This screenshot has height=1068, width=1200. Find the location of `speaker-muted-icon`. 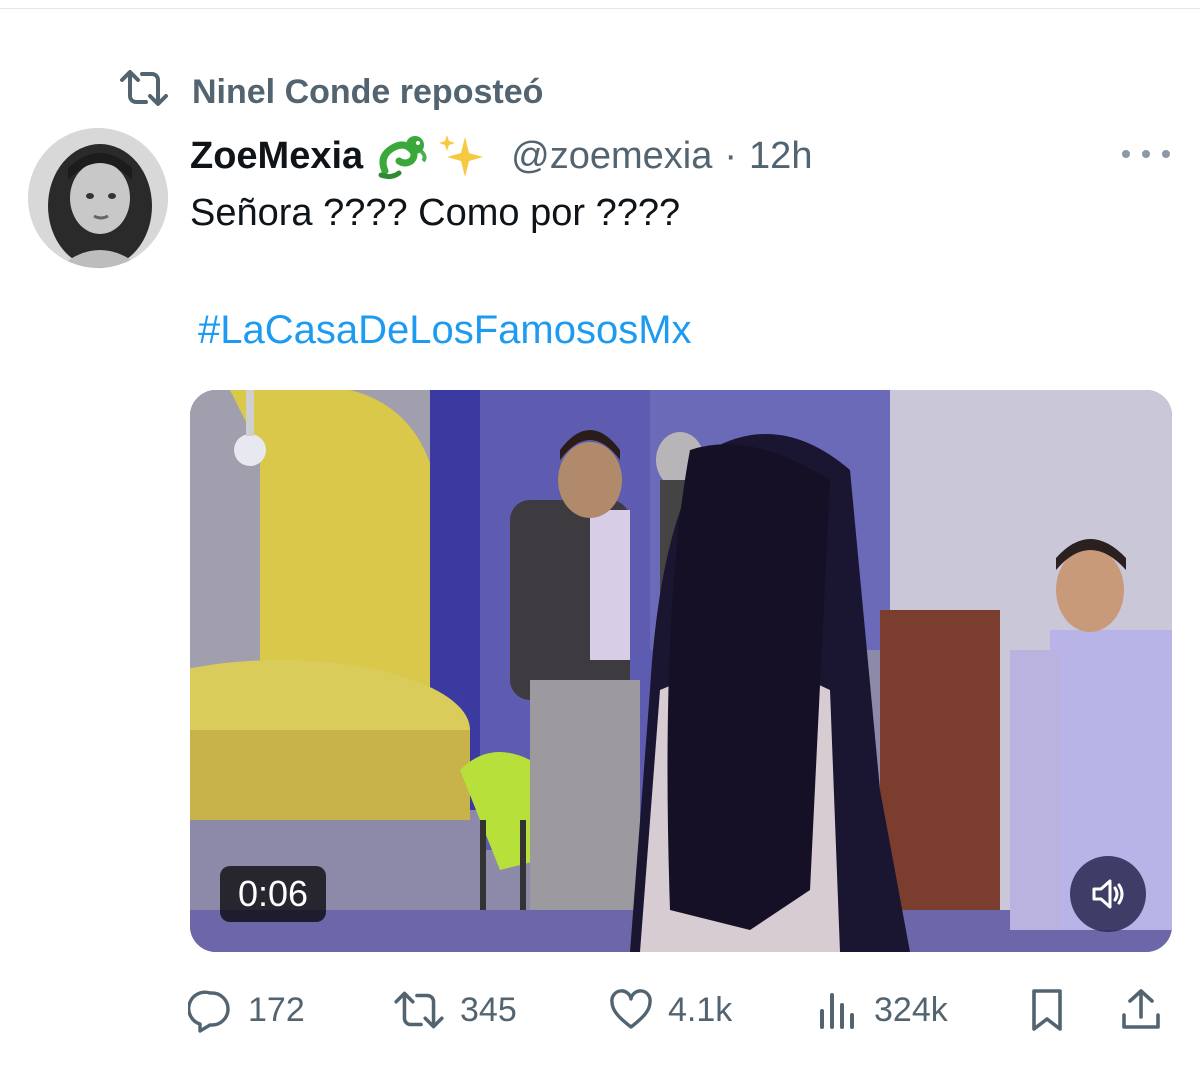

speaker-muted-icon is located at coordinates (1108, 894).